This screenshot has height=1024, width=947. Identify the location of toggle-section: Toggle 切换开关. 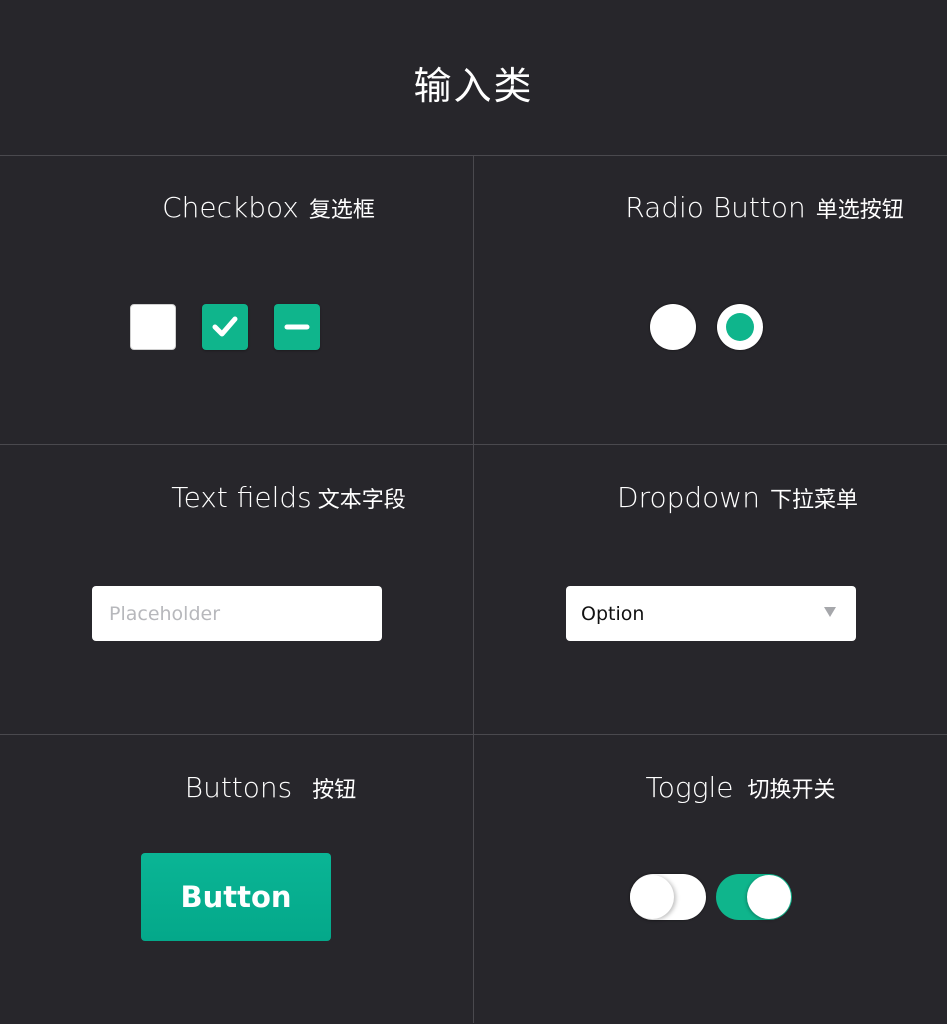
(710, 879).